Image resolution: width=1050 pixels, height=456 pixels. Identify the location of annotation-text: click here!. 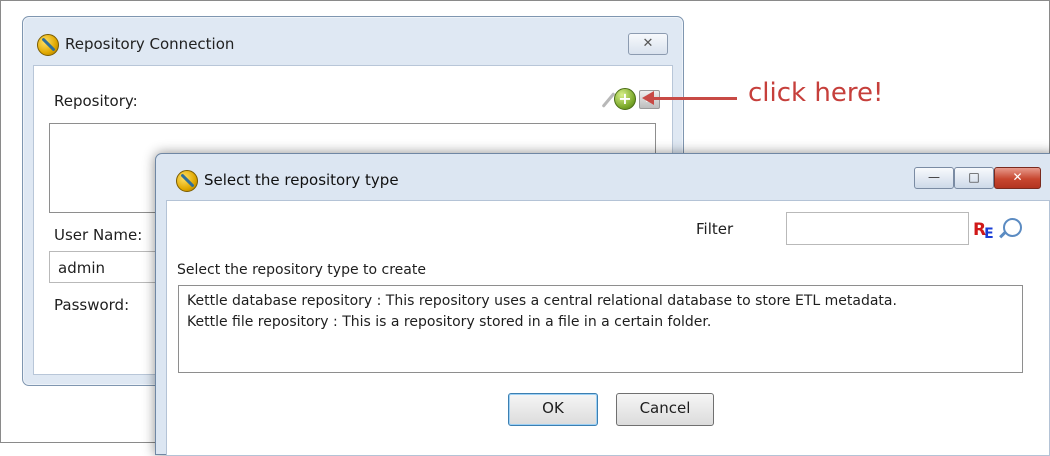
(816, 93).